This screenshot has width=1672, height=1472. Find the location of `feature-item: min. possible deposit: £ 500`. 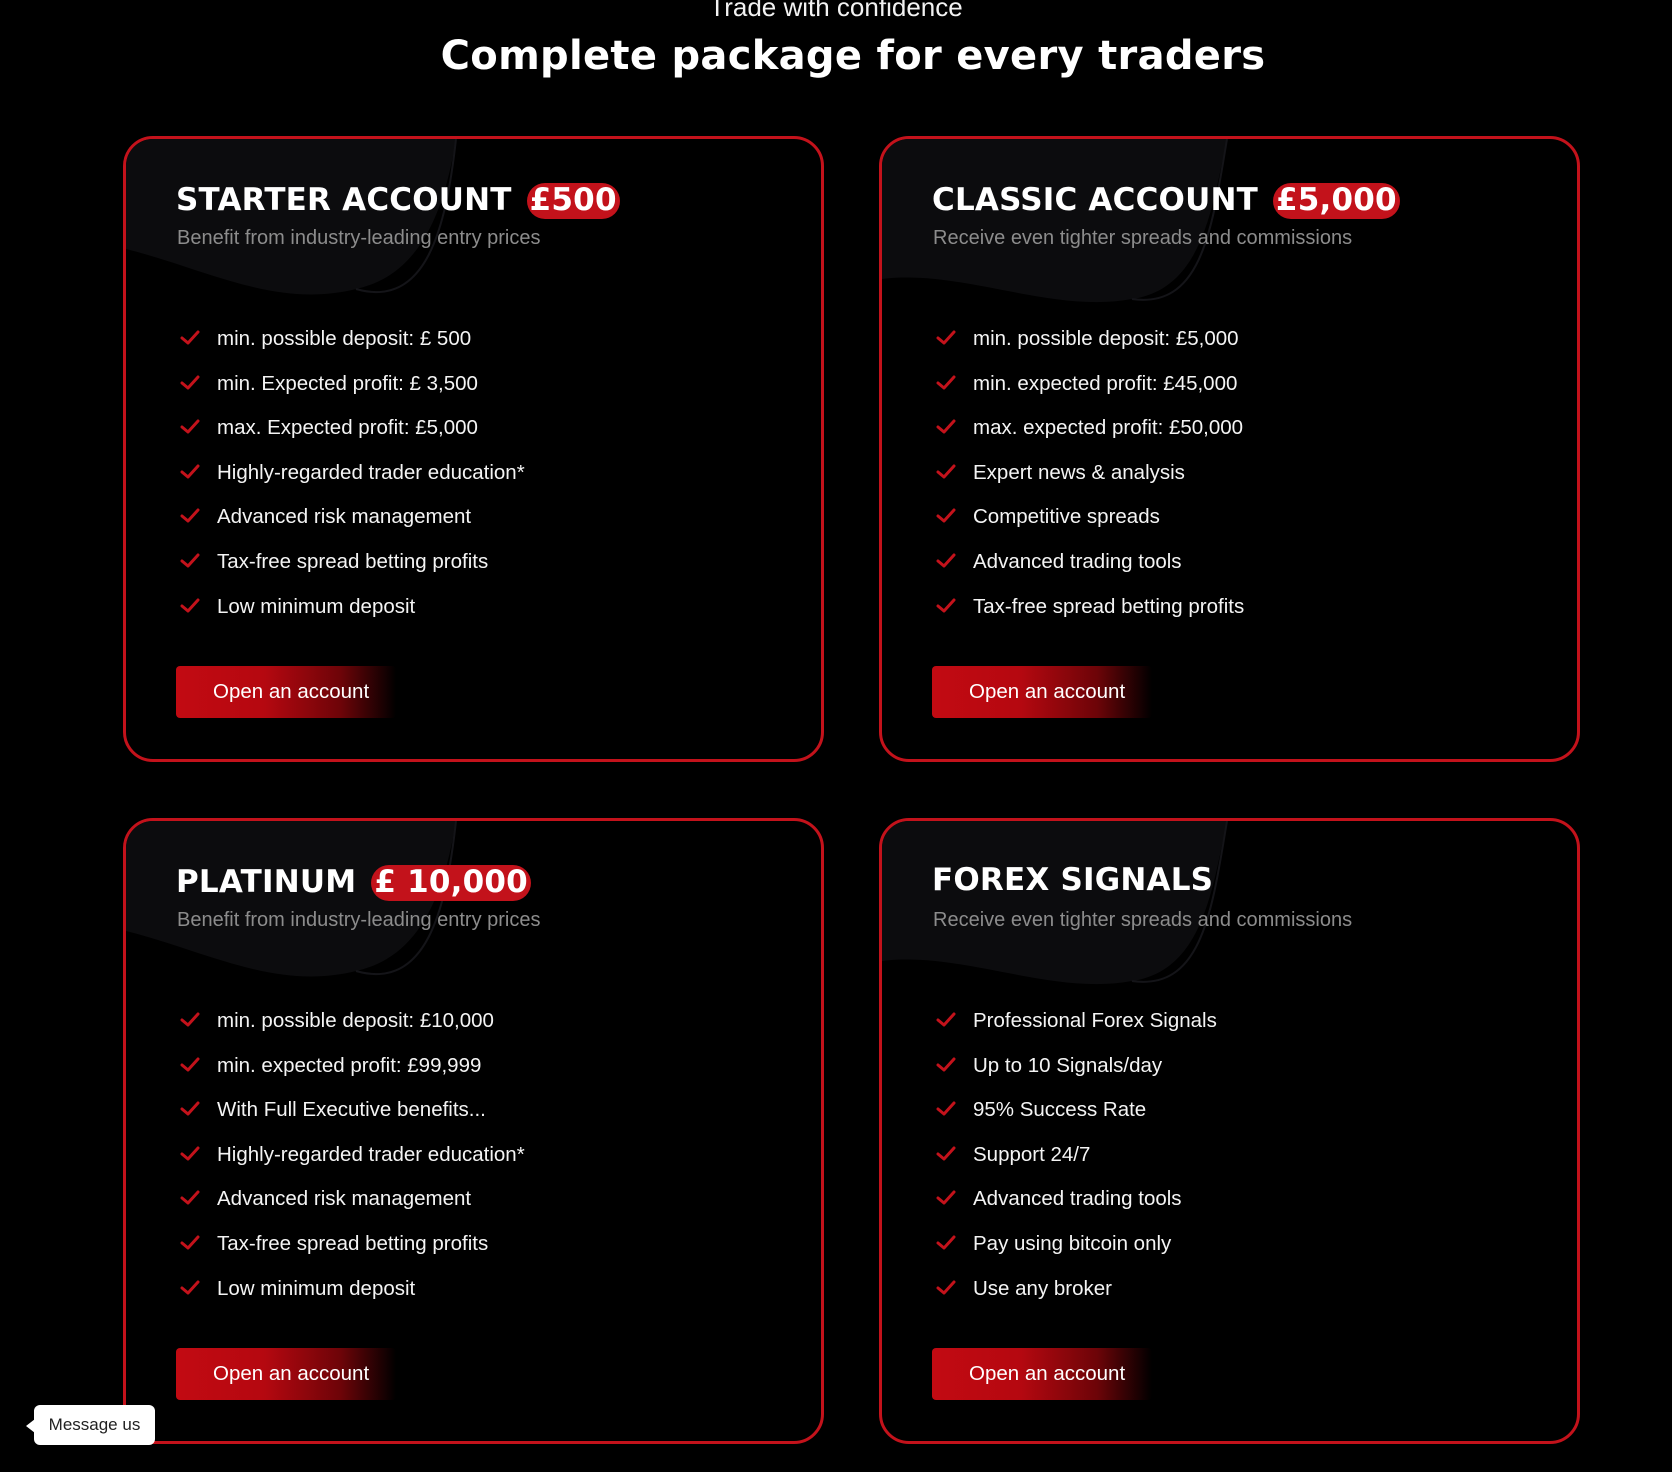

feature-item: min. possible deposit: £ 500 is located at coordinates (352, 349).